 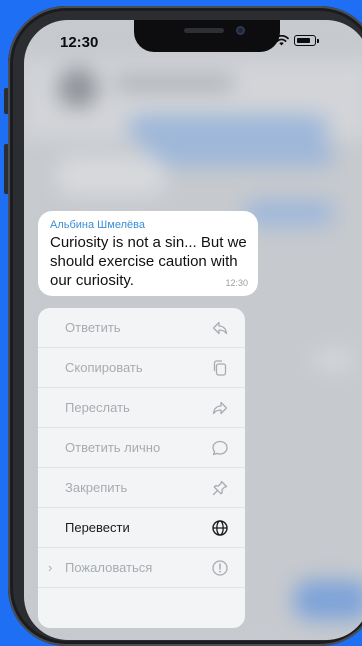 I want to click on menu-item-label: Перевести, so click(x=97, y=527).